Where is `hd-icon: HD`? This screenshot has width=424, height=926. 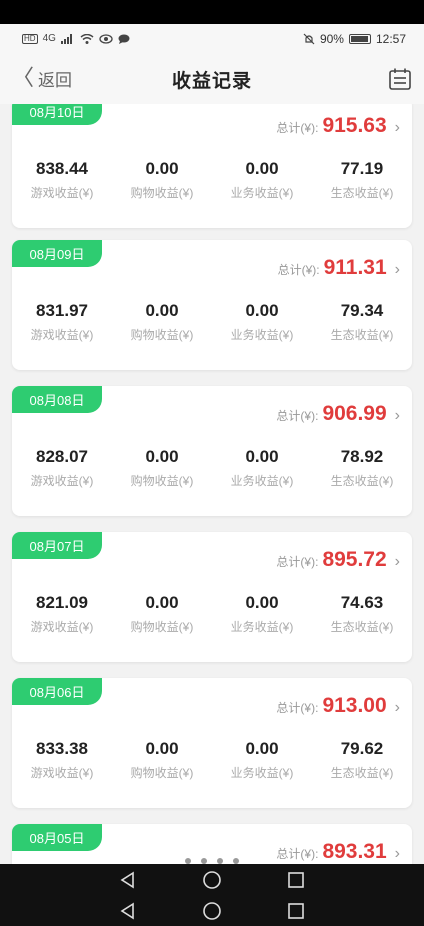 hd-icon: HD is located at coordinates (30, 39).